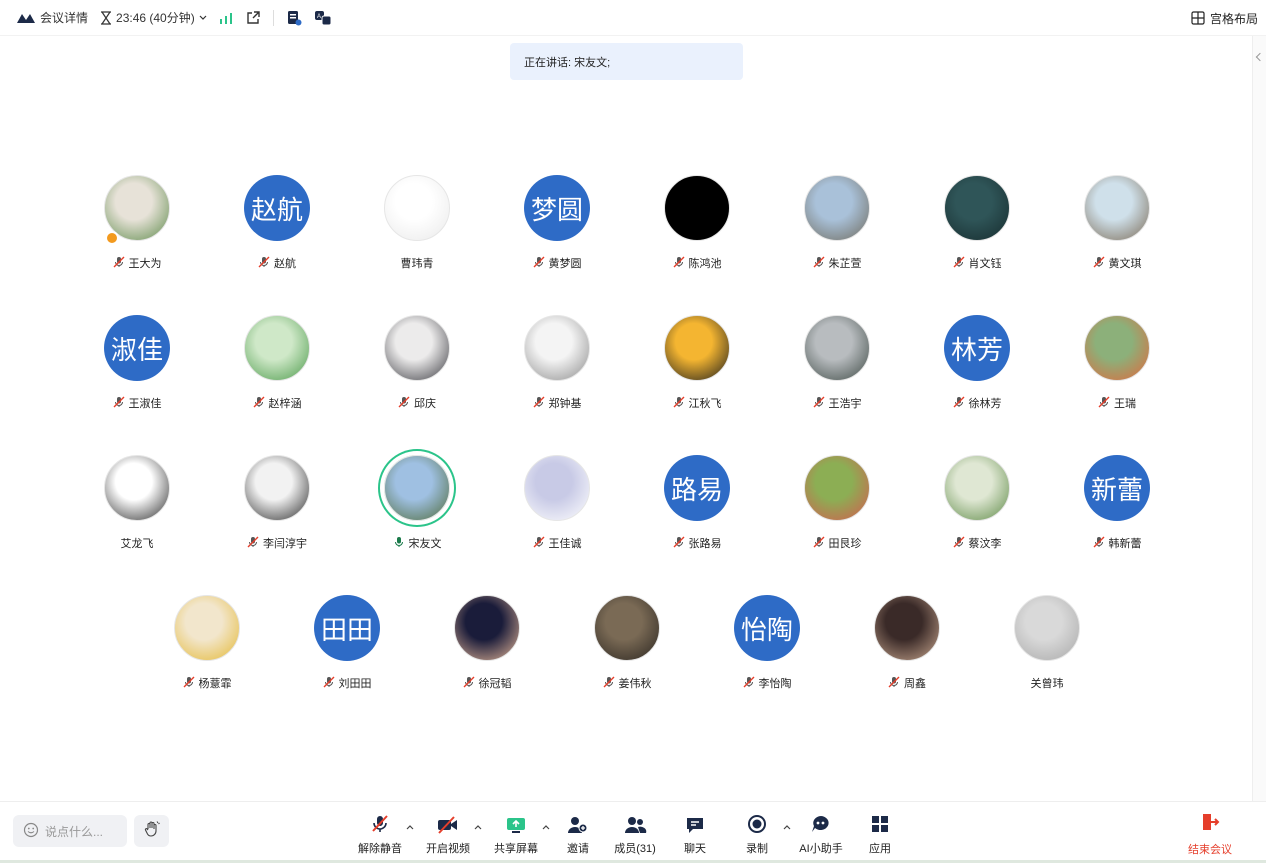  I want to click on external-link-icon, so click(253, 18).